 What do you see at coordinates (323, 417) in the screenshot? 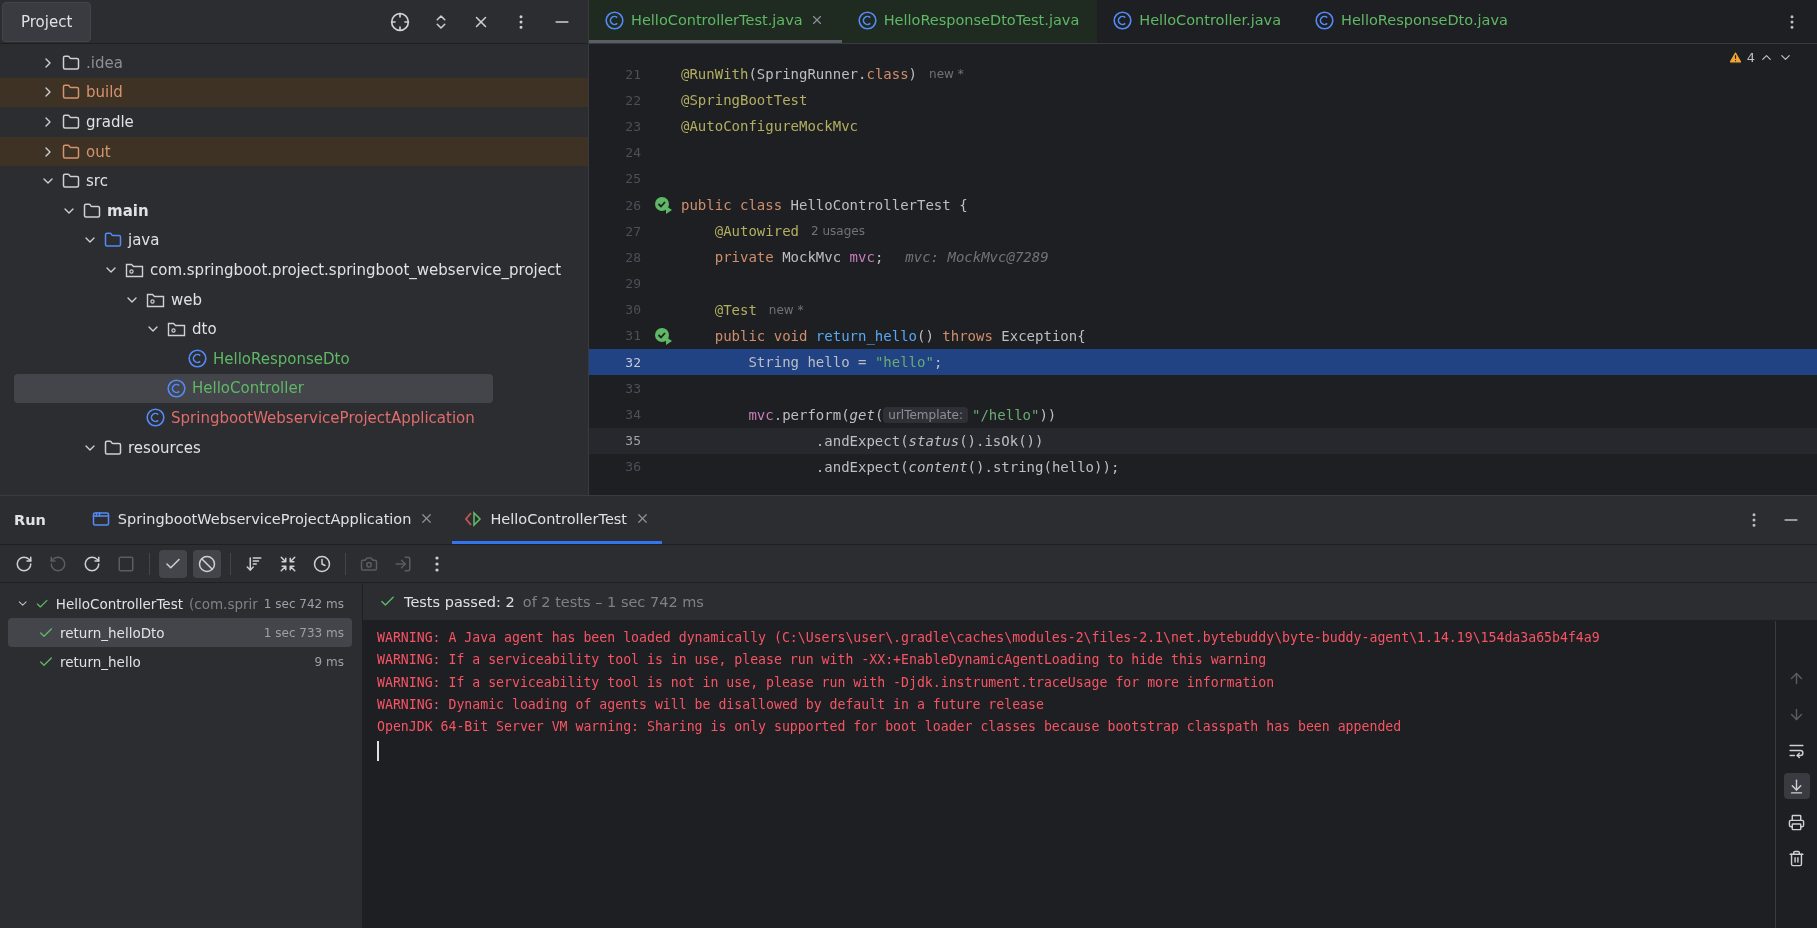
I see `tree-item-label: SpringbootWebserviceProjectApplication` at bounding box center [323, 417].